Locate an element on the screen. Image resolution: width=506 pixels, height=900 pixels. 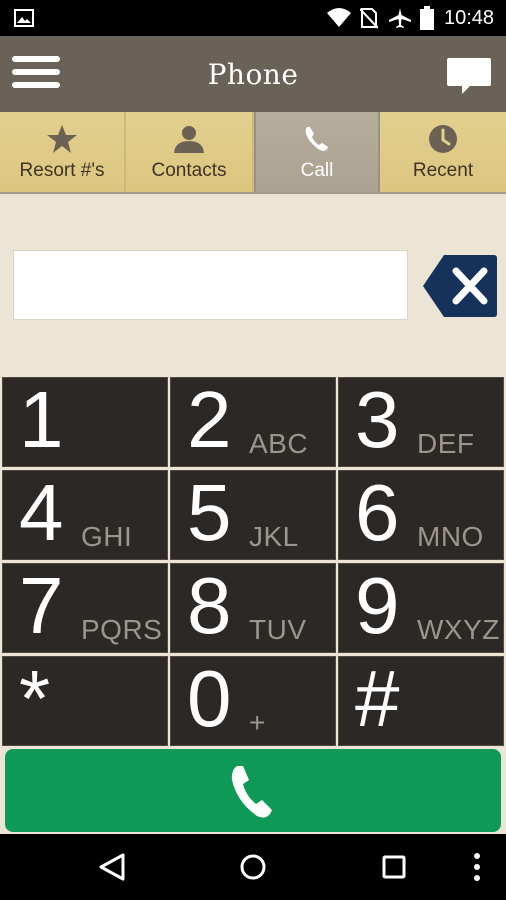
key-letters: ABC is located at coordinates (279, 443).